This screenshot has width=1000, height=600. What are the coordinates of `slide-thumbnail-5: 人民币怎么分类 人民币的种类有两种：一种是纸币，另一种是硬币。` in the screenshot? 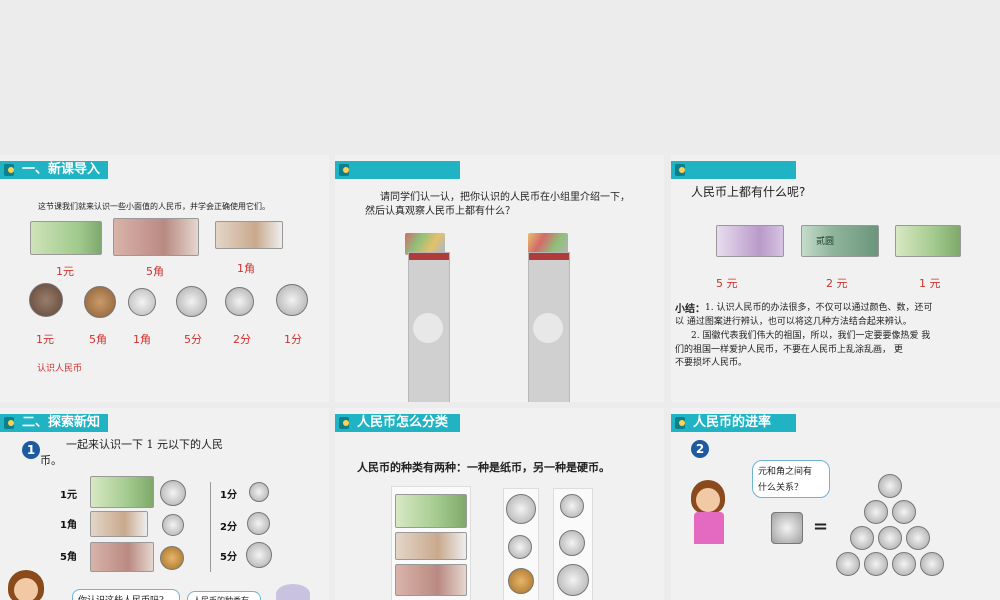 It's located at (499, 504).